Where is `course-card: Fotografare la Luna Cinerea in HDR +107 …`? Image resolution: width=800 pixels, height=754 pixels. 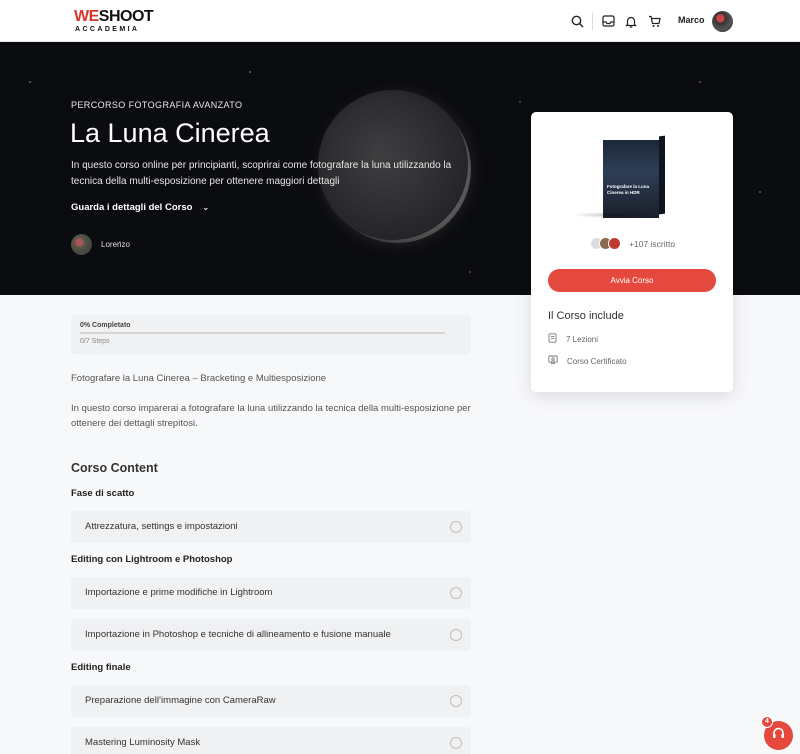
course-card: Fotografare la Luna Cinerea in HDR +107 … is located at coordinates (632, 252).